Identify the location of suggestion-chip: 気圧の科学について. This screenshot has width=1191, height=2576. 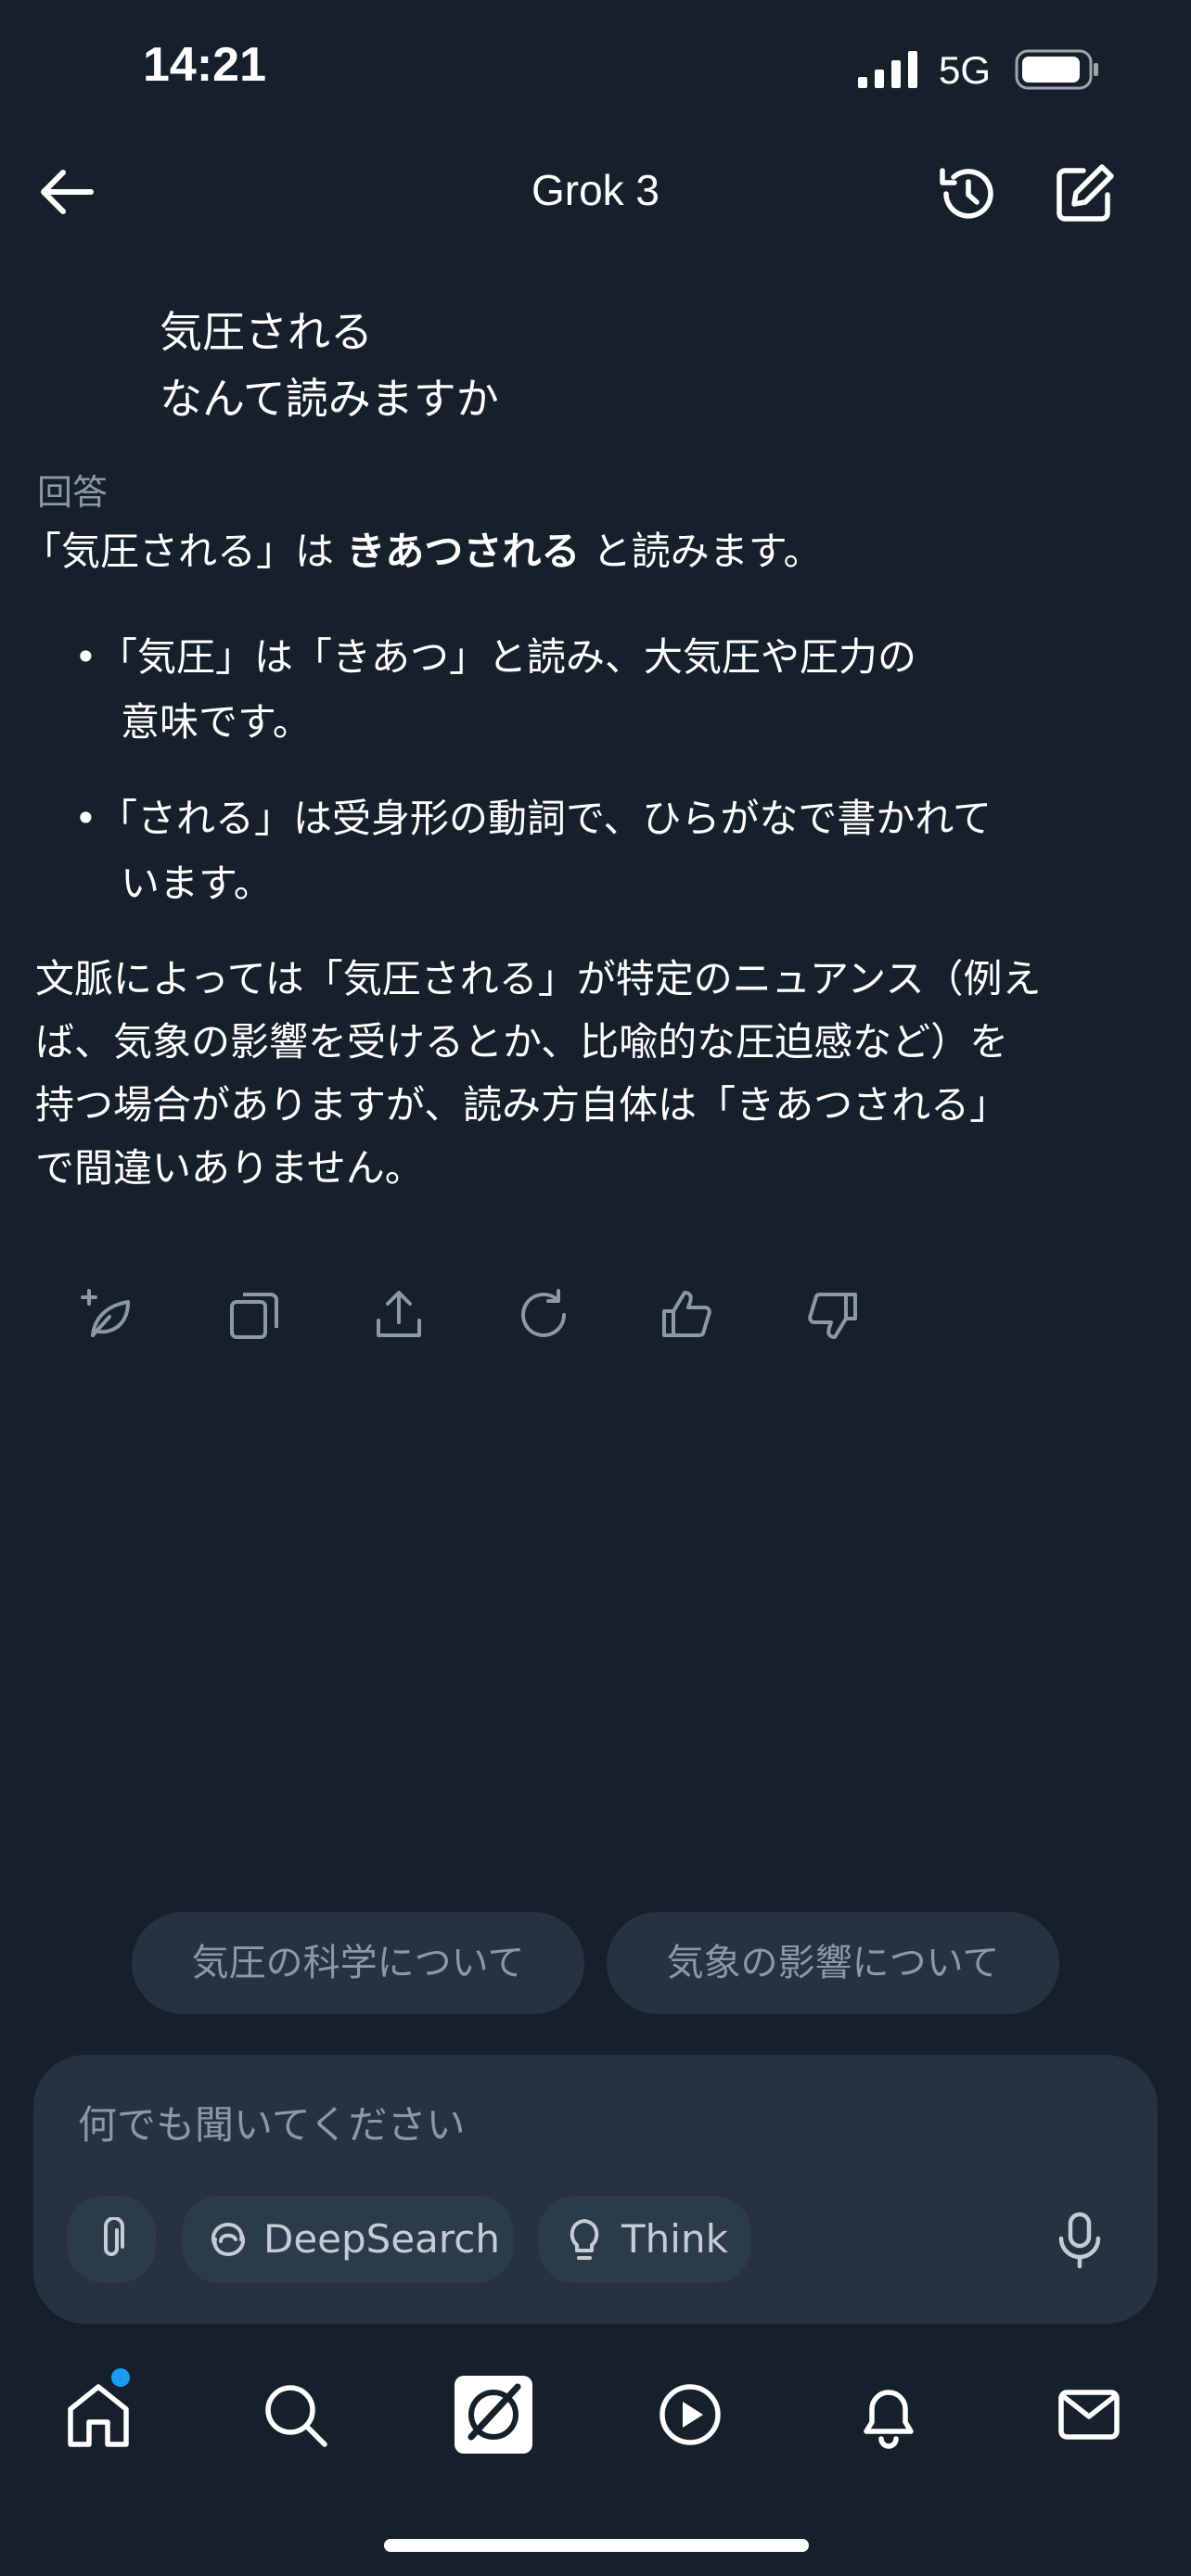
(358, 1963).